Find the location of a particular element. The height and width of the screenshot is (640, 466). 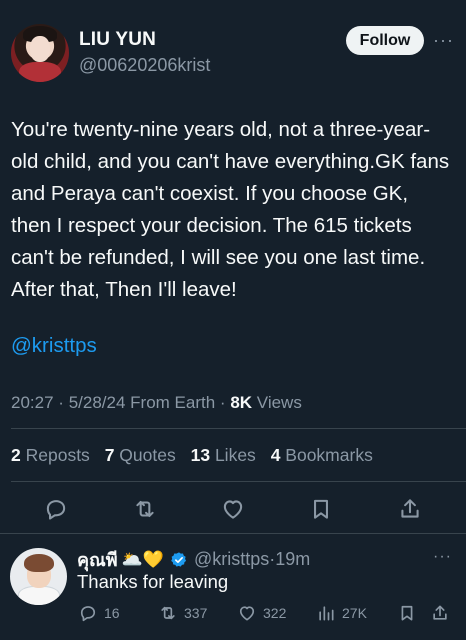

like-count: 322 is located at coordinates (275, 613).